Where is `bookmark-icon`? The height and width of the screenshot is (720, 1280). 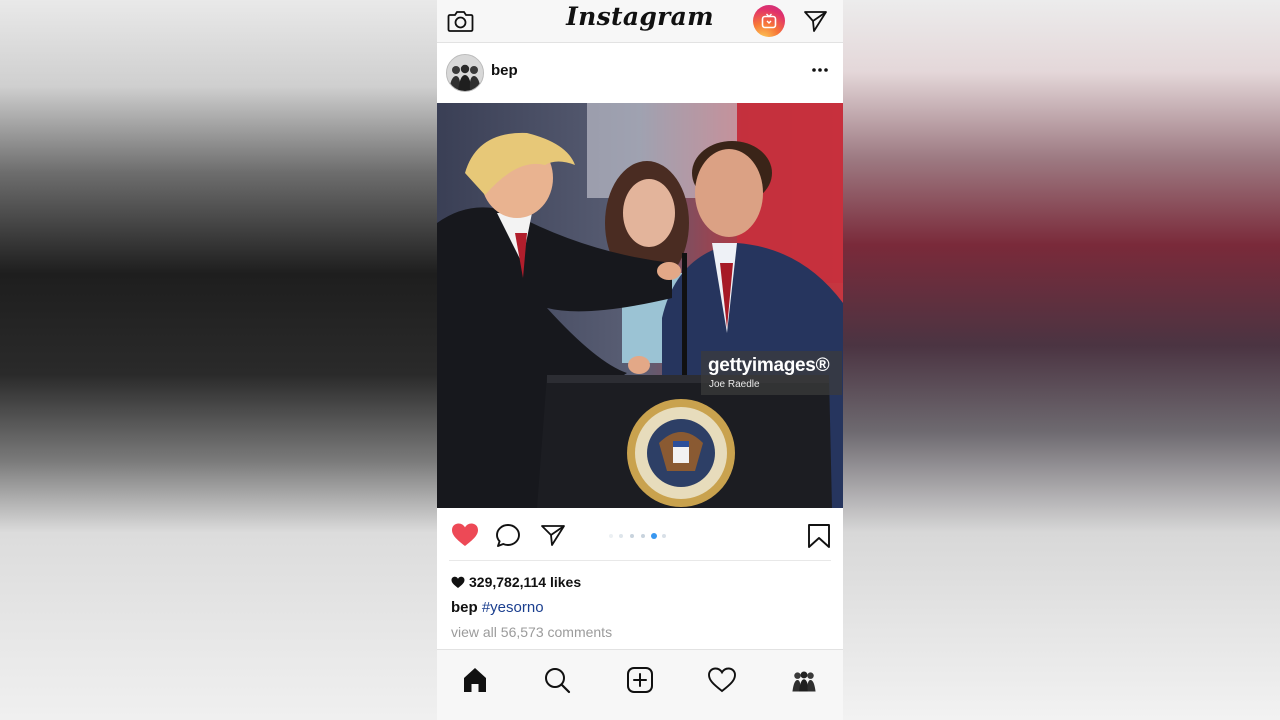 bookmark-icon is located at coordinates (819, 536).